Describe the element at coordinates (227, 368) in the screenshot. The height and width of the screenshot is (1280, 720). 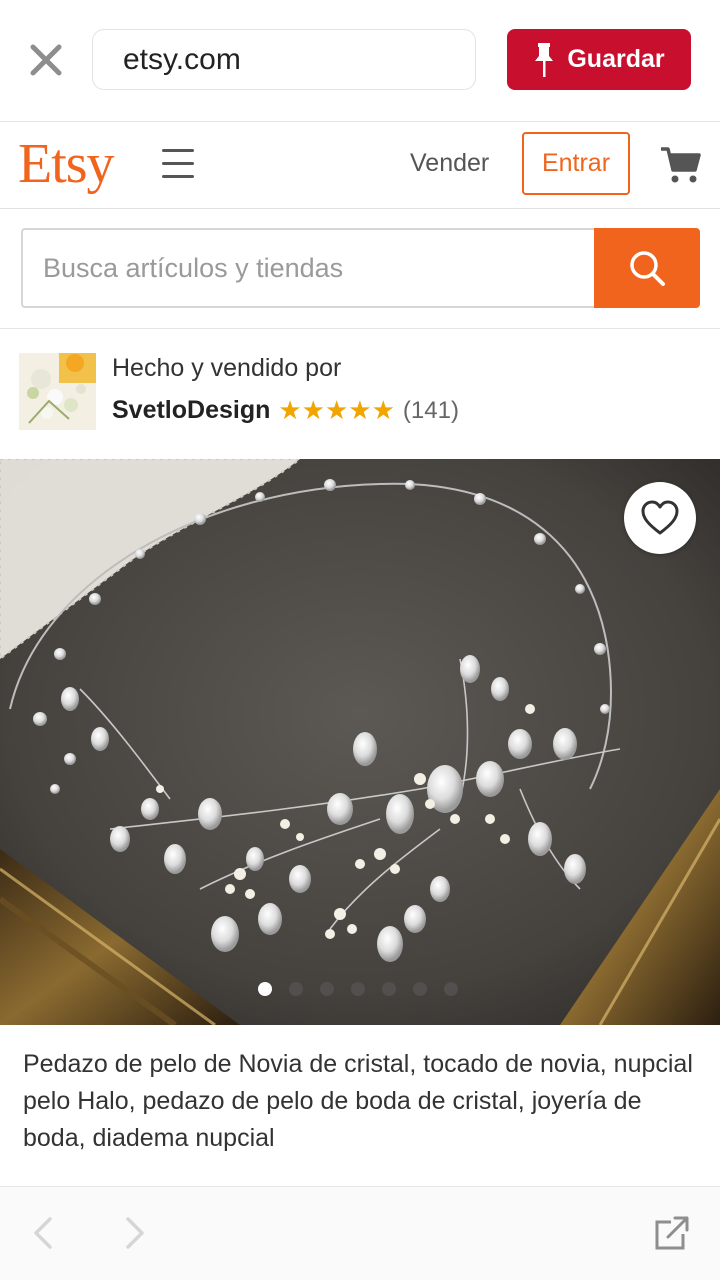
I see `made-by-label: Hecho y vendido por` at that location.